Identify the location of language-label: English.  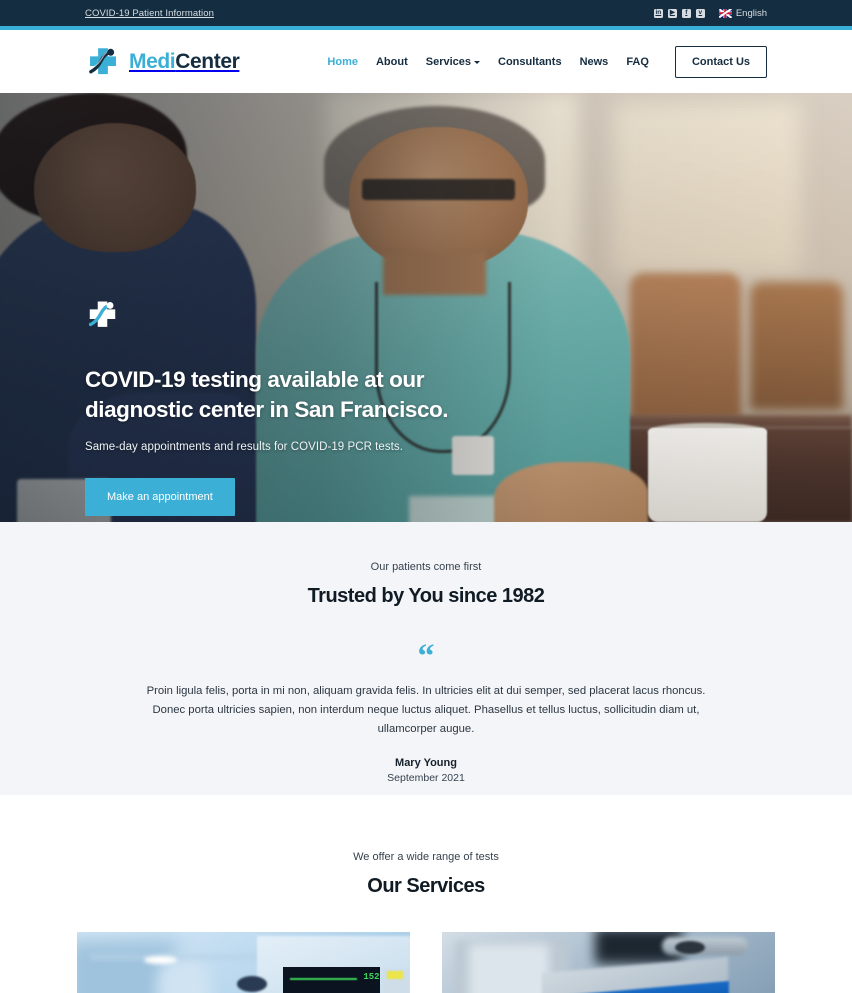
(751, 13).